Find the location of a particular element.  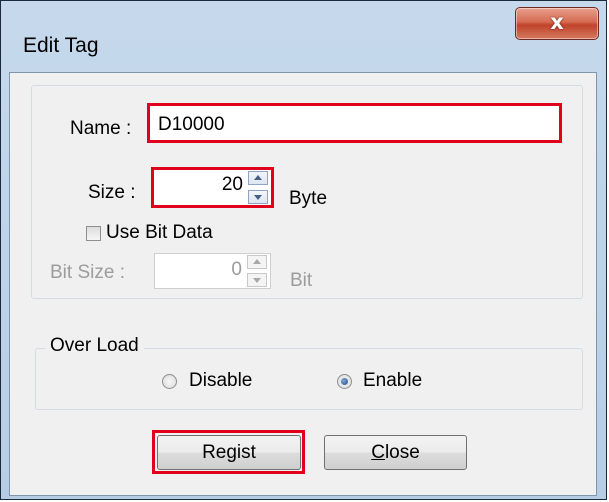

use-bit-data-label: Use Bit Data is located at coordinates (159, 232).